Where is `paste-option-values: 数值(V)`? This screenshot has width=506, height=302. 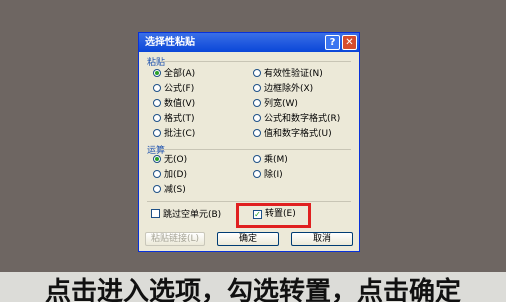 paste-option-values: 数值(V) is located at coordinates (174, 104).